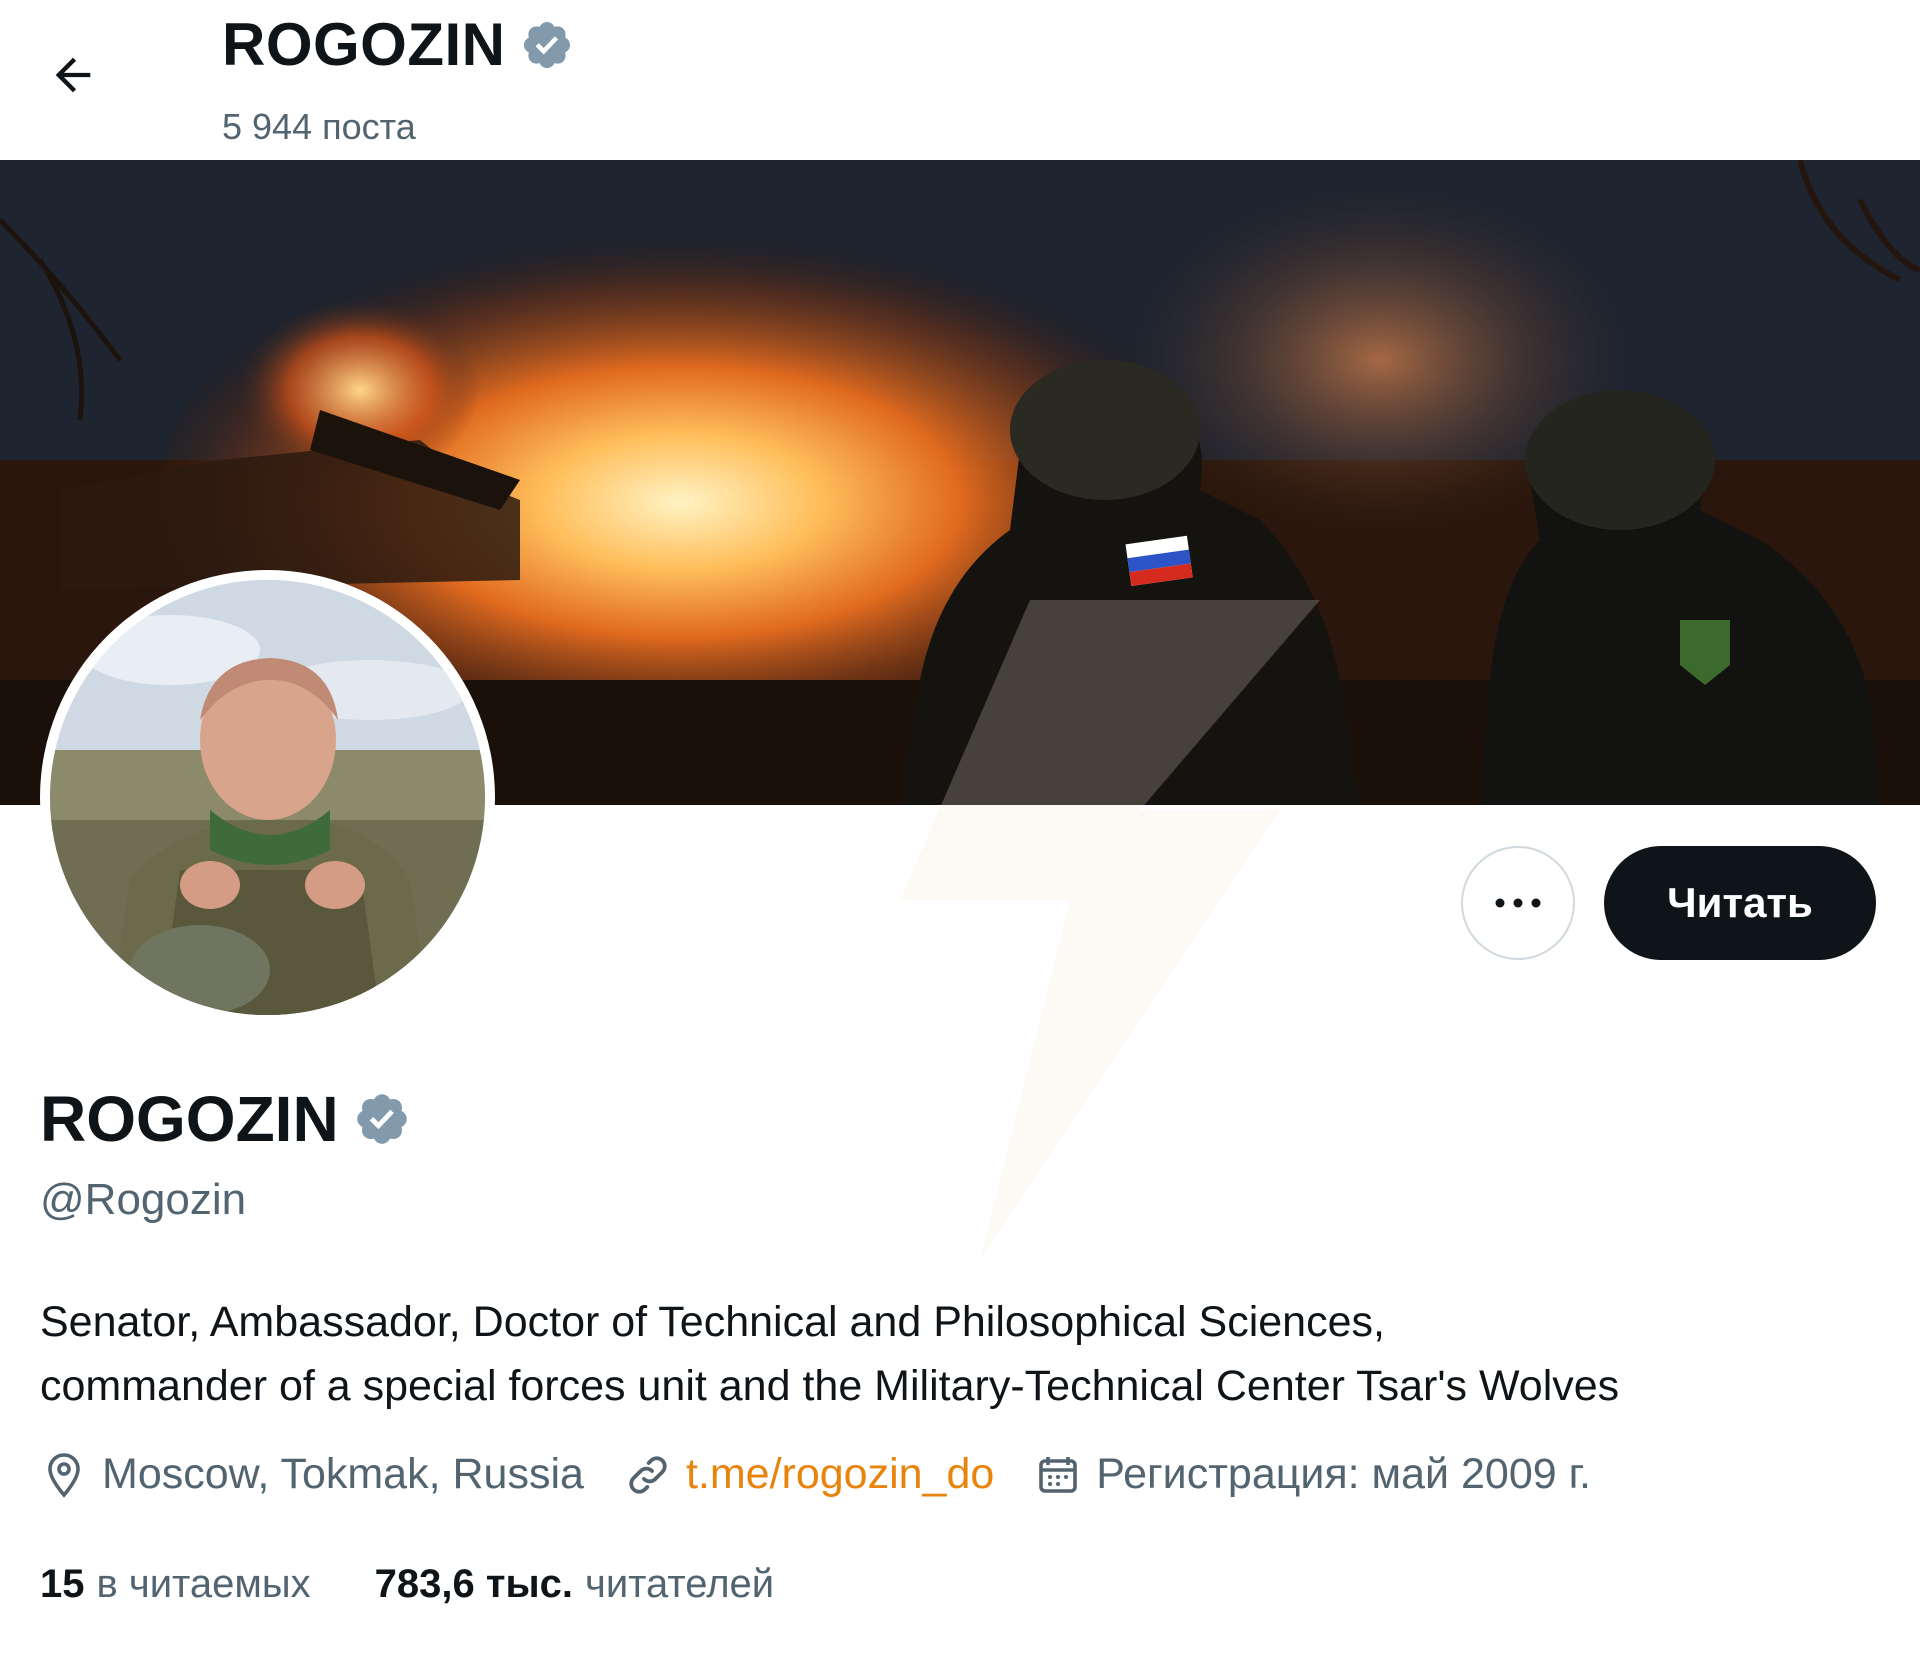  What do you see at coordinates (1058, 1474) in the screenshot?
I see `calendar-icon` at bounding box center [1058, 1474].